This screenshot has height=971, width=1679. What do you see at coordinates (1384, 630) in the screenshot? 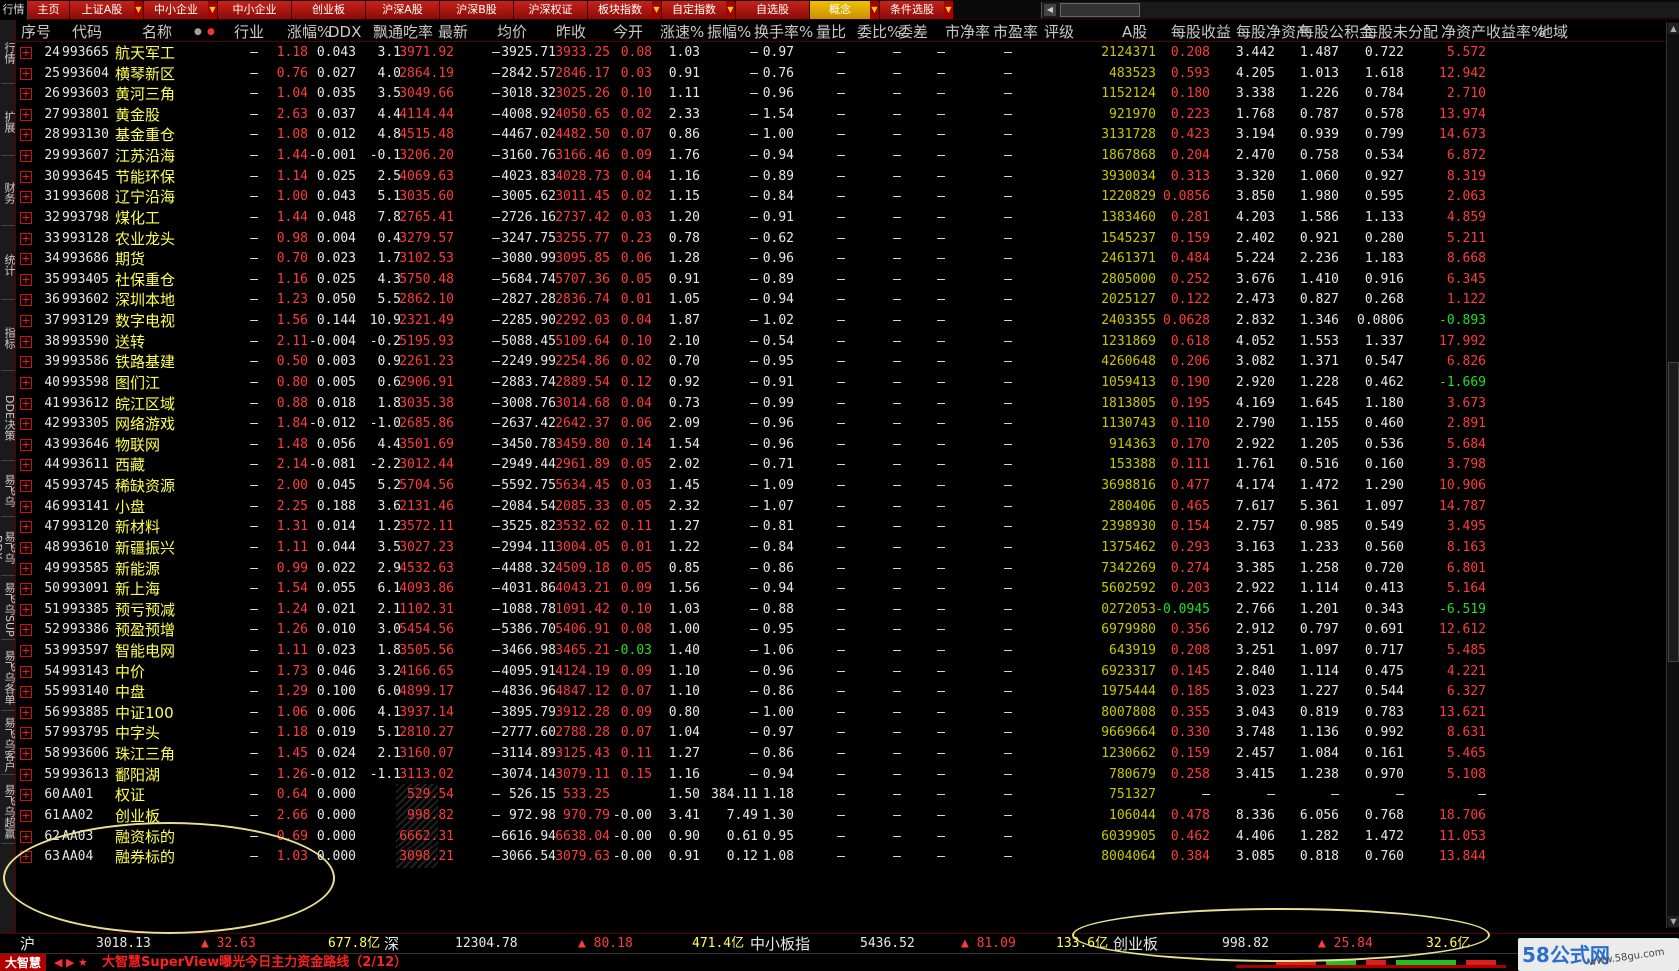
I see `undistributed-profit: 0.691` at bounding box center [1384, 630].